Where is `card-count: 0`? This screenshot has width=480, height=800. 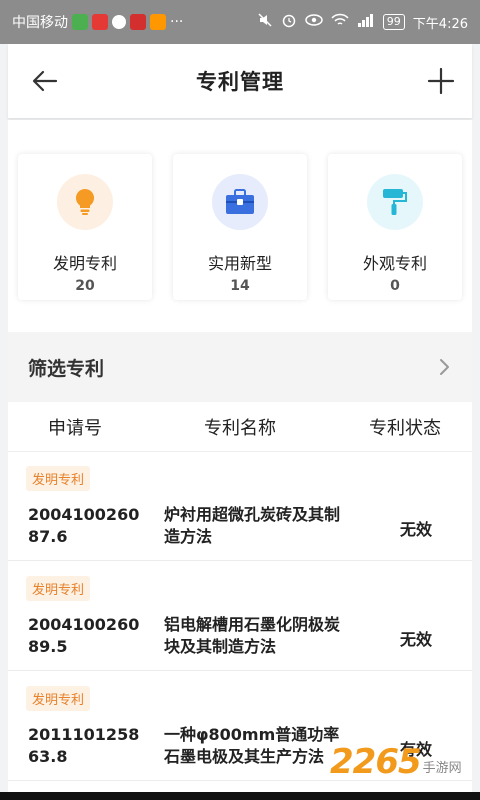 card-count: 0 is located at coordinates (395, 286).